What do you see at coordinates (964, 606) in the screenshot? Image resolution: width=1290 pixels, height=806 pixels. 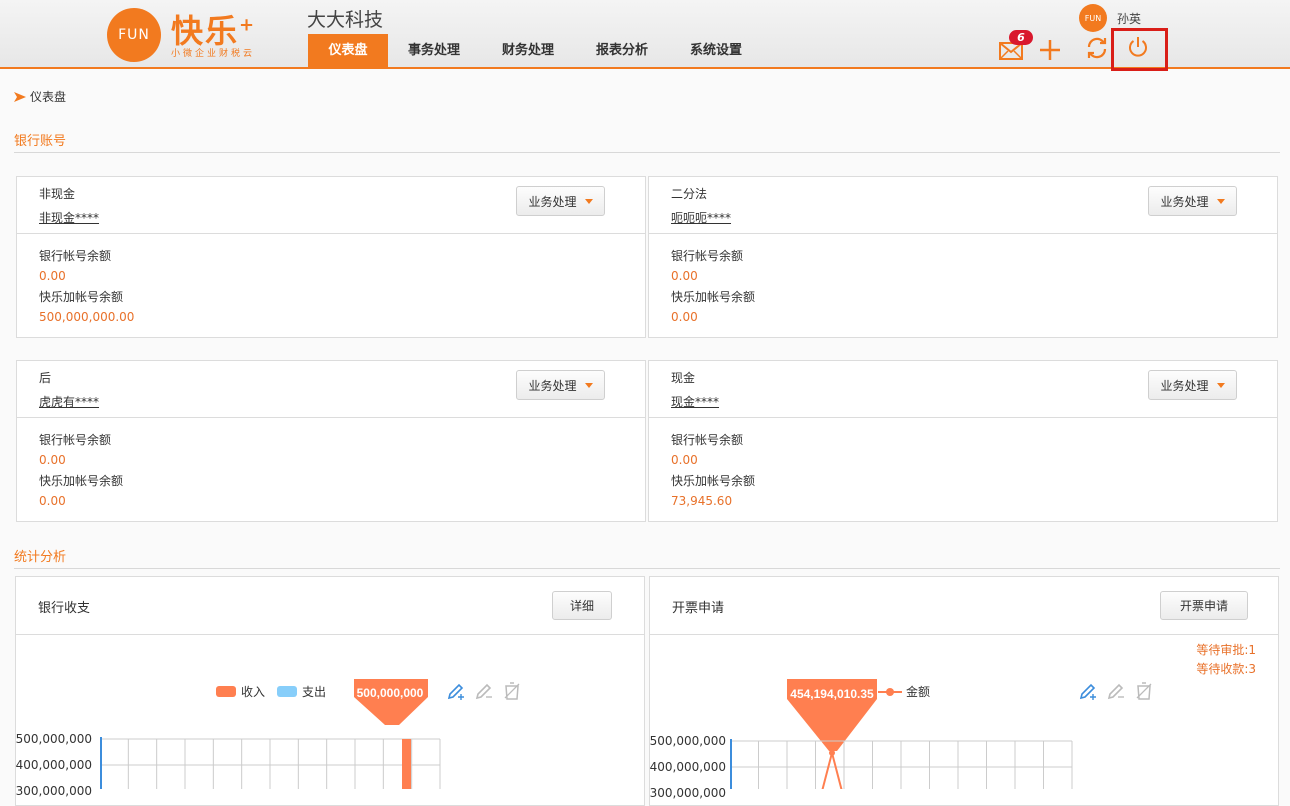 I see `panel-header: 开票申请 开票申请` at bounding box center [964, 606].